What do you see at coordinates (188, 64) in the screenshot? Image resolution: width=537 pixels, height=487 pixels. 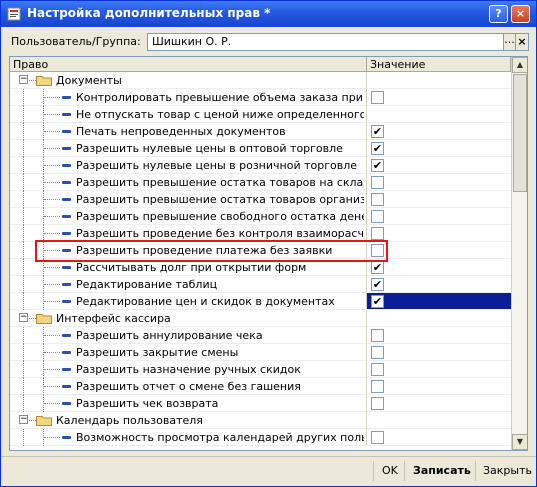 I see `column-header-right: Право` at bounding box center [188, 64].